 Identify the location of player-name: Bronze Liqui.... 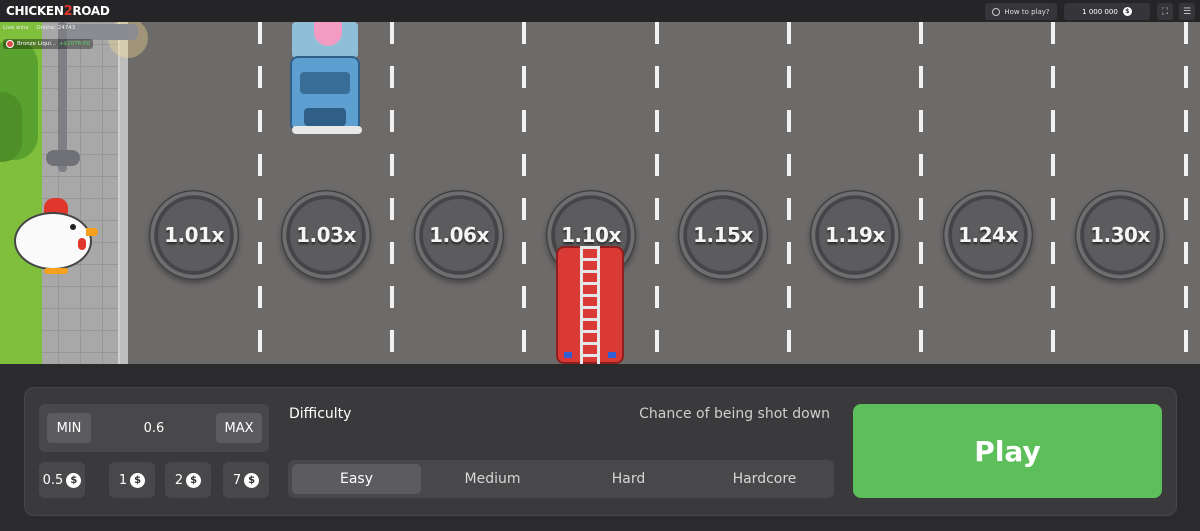
(37, 44).